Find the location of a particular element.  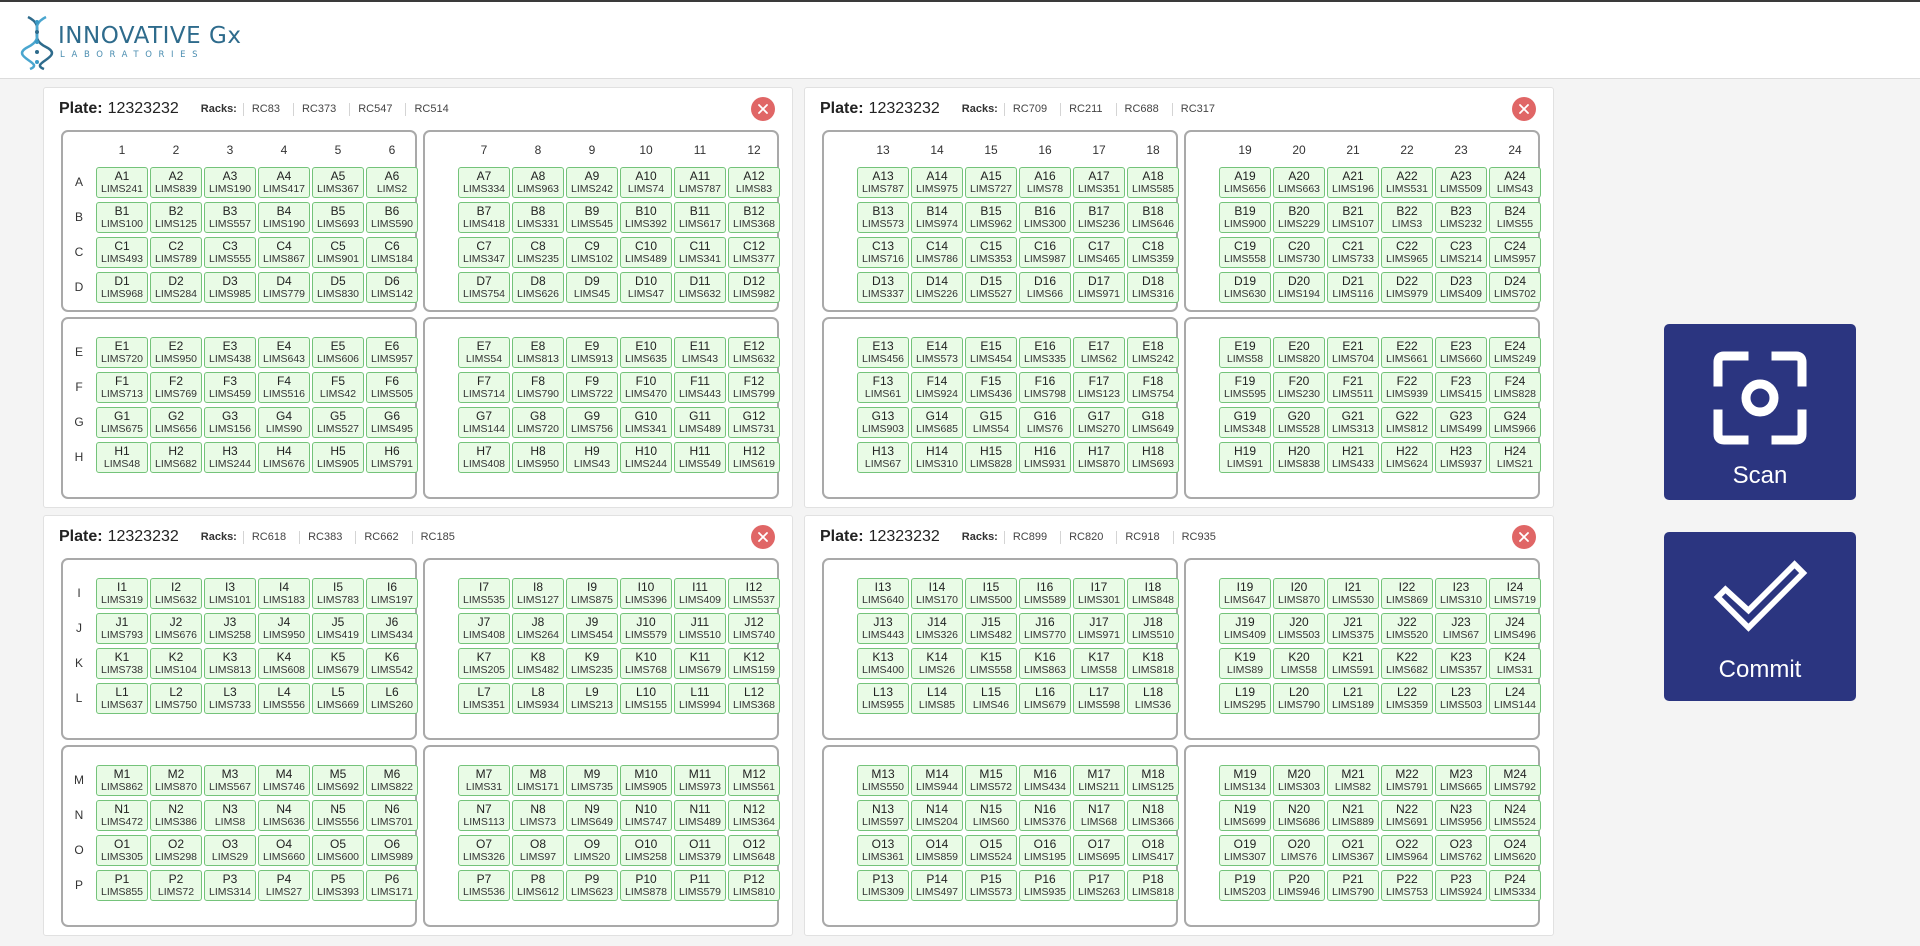

well-cell: A21 LIMS196 is located at coordinates (1353, 182).